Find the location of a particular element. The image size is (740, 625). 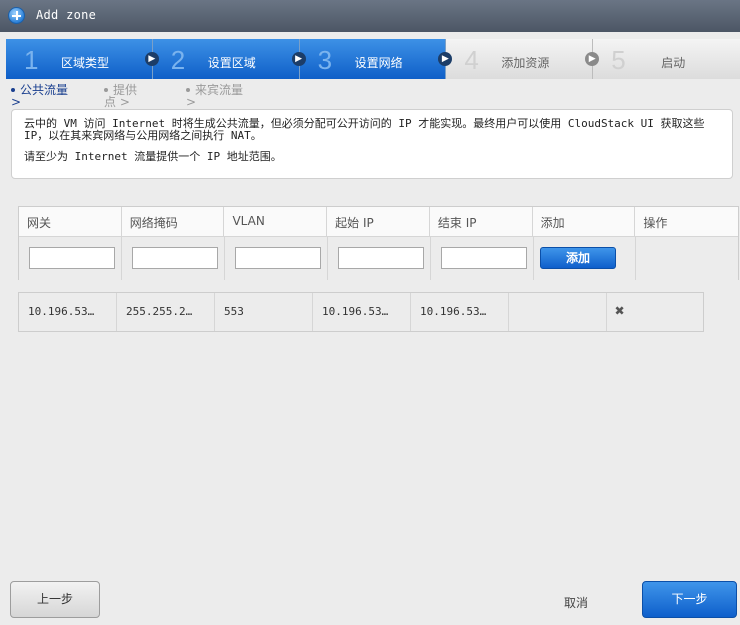

subtab-label: 公共流量 is located at coordinates (44, 90).